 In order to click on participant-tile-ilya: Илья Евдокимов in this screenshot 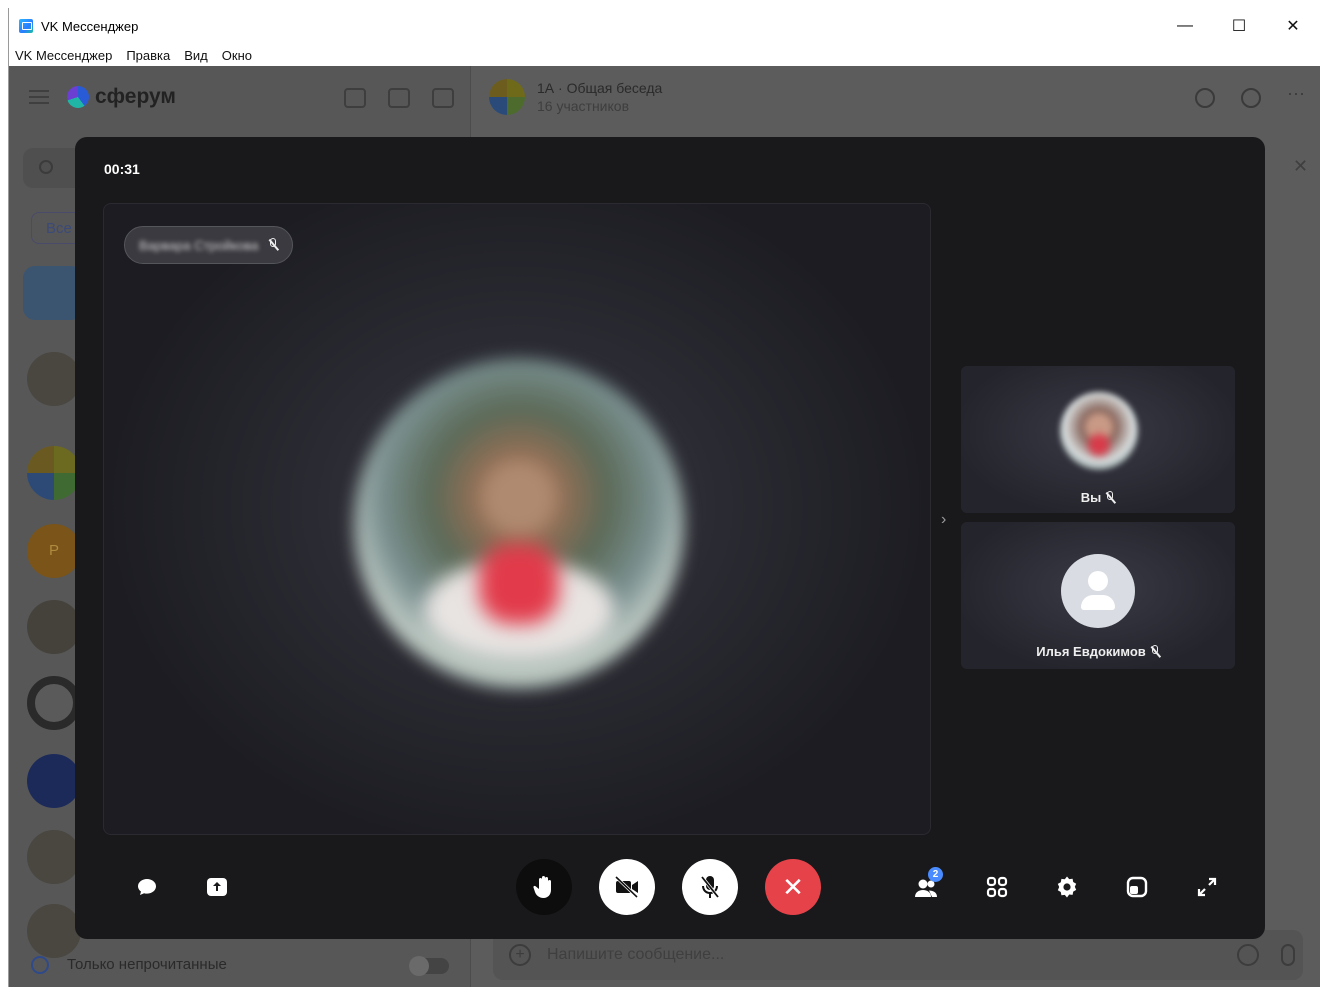, I will do `click(1098, 595)`.